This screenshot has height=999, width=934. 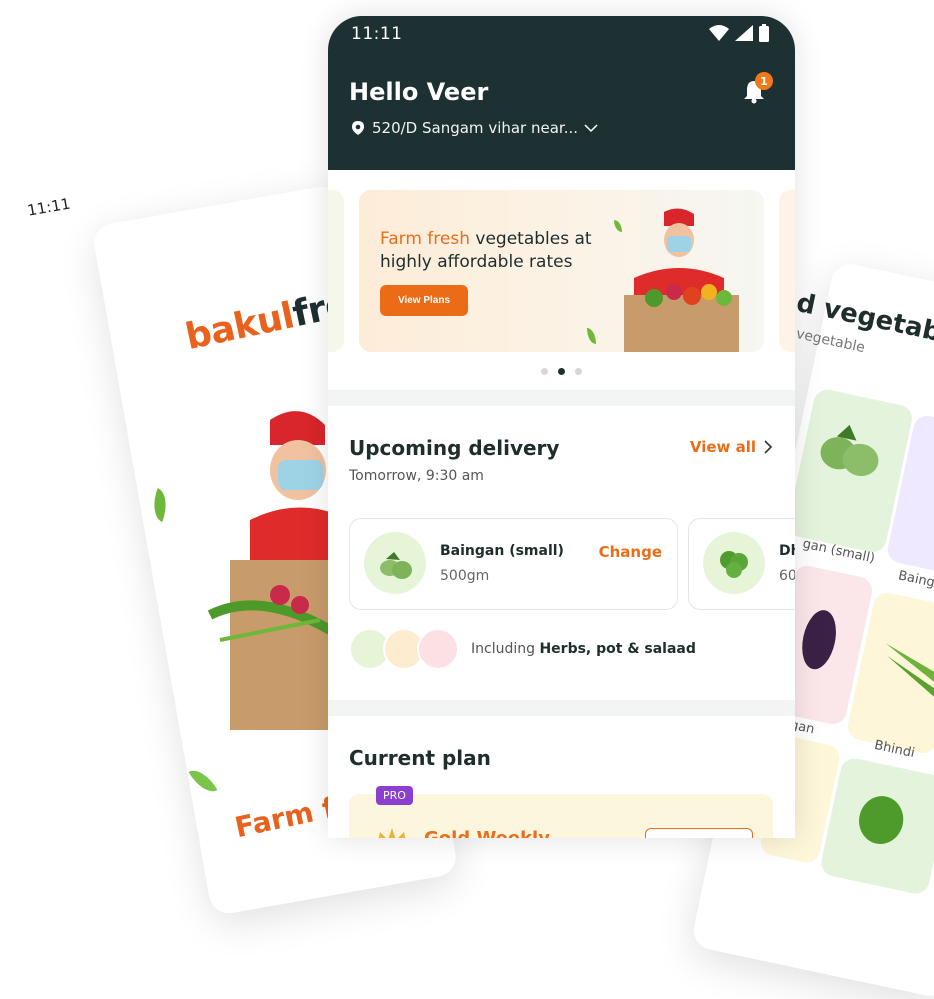 I want to click on banner-highlight: Farm fresh, so click(x=425, y=239).